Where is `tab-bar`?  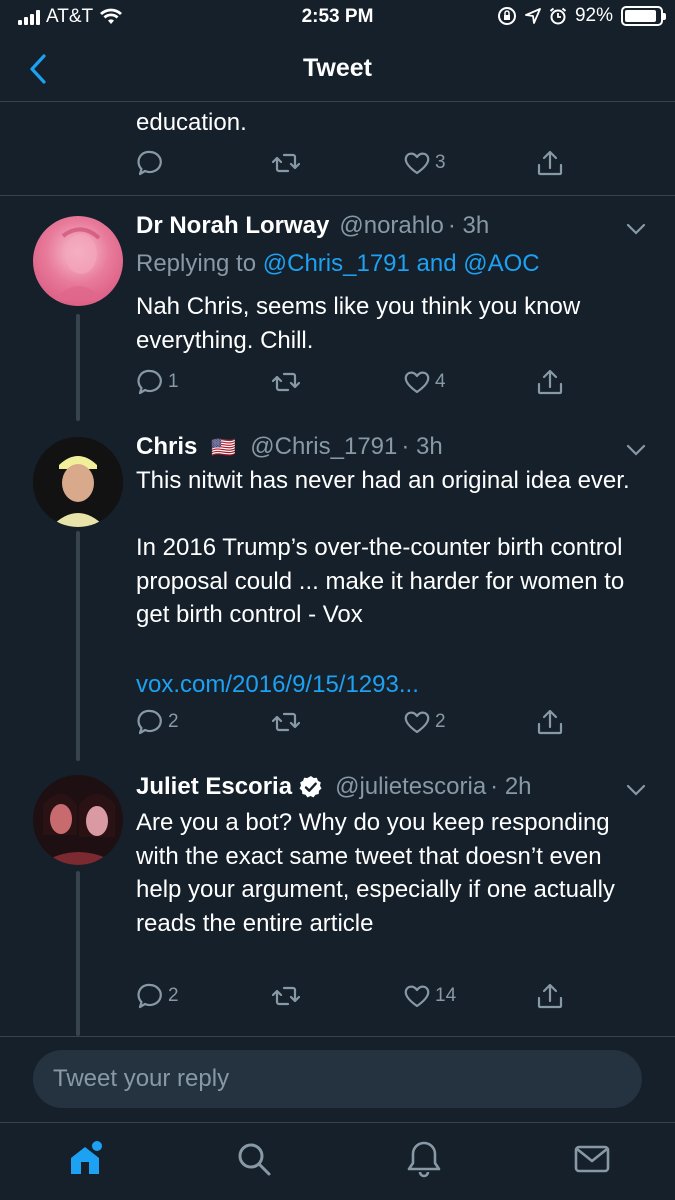
tab-bar is located at coordinates (337, 1161).